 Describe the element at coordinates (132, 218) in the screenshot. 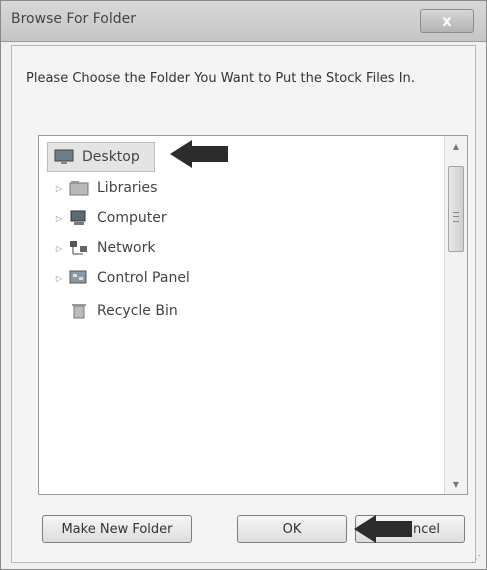

I see `tree-item-label: Computer` at that location.